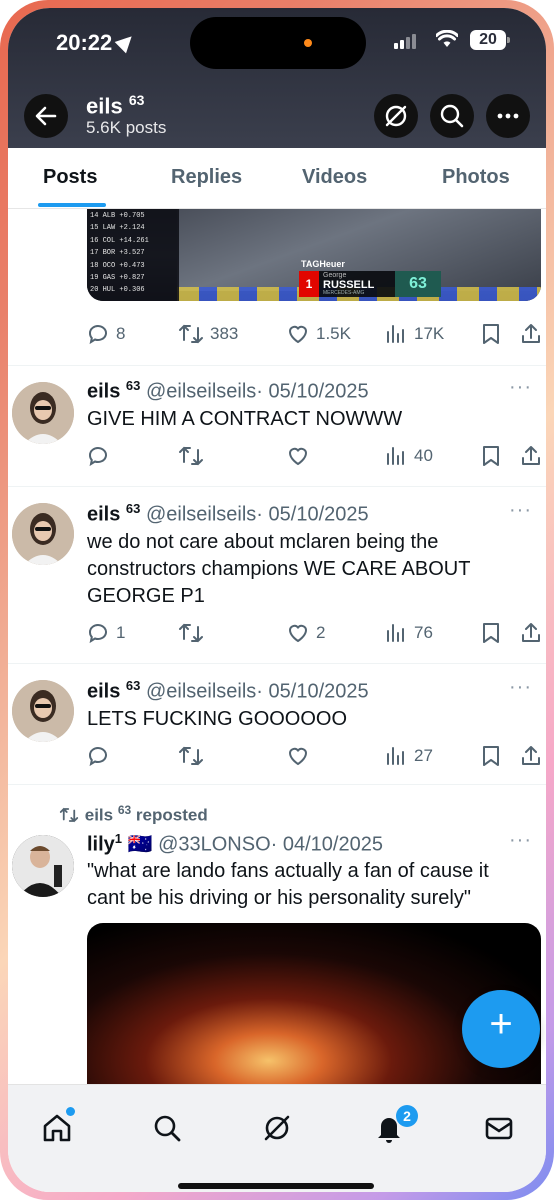  I want to click on tab-posts: Posts, so click(70, 177).